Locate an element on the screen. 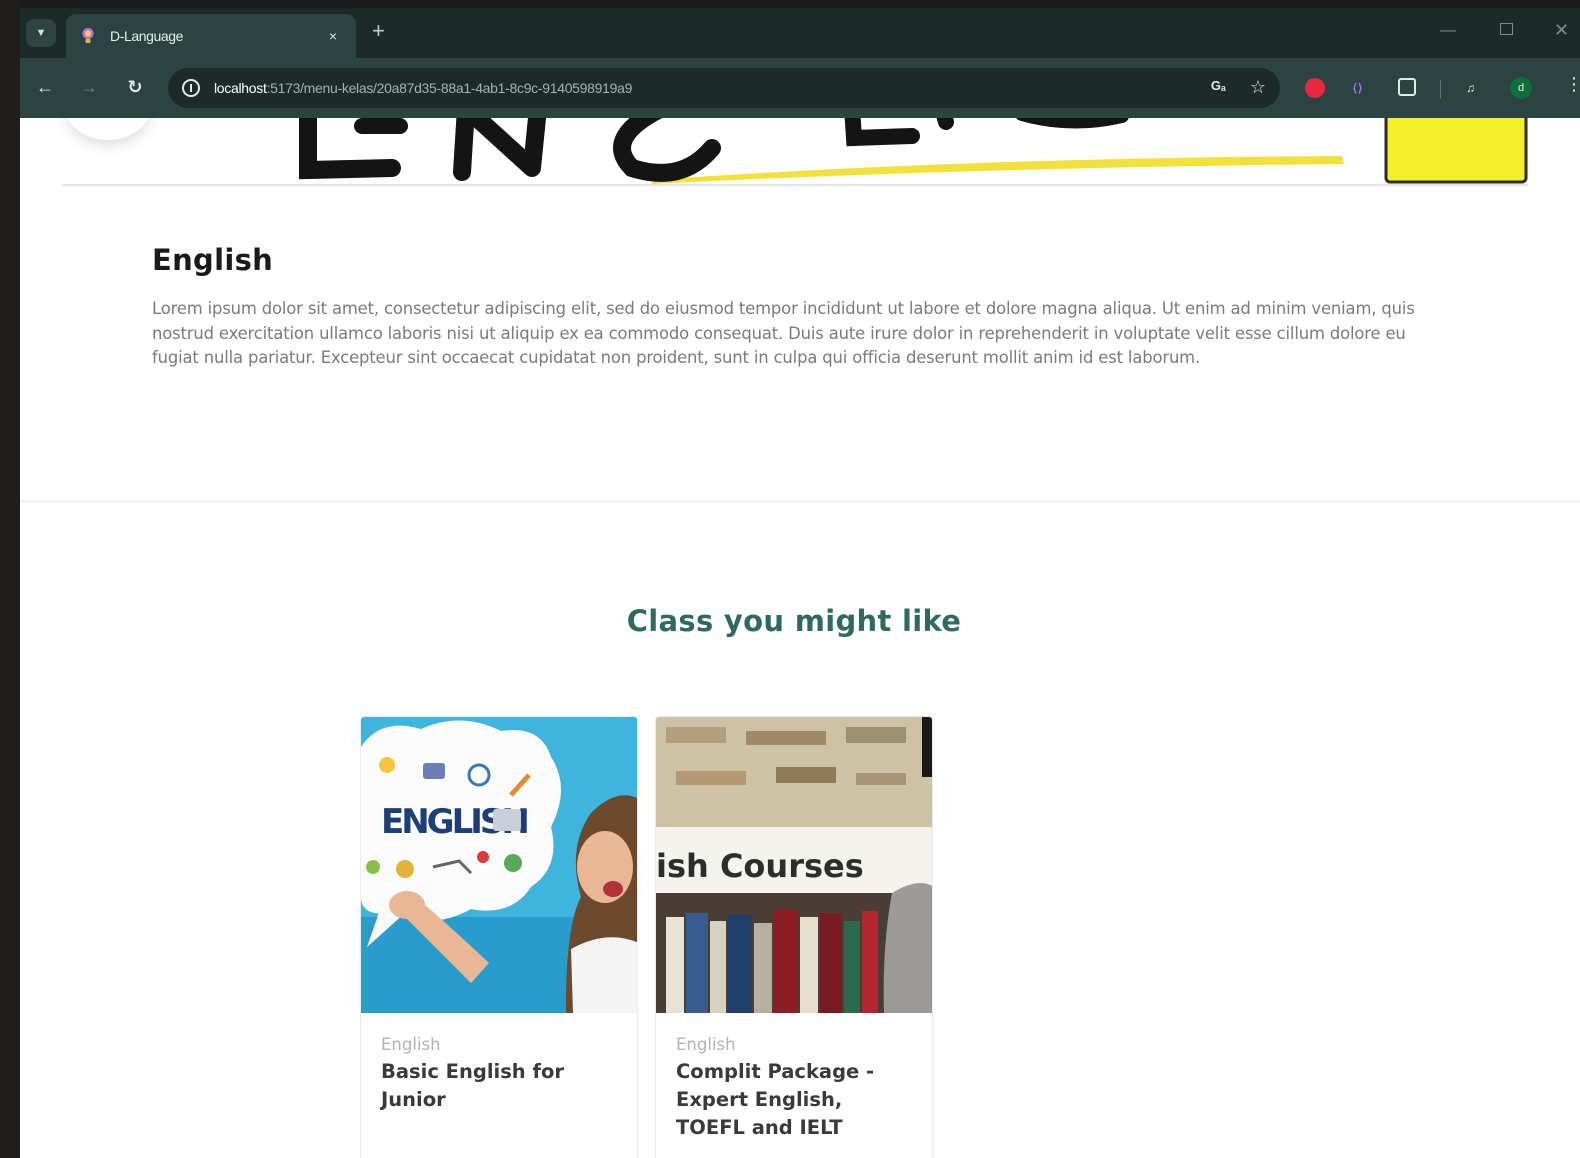  english-courses-photo: ish Courses is located at coordinates (794, 865).